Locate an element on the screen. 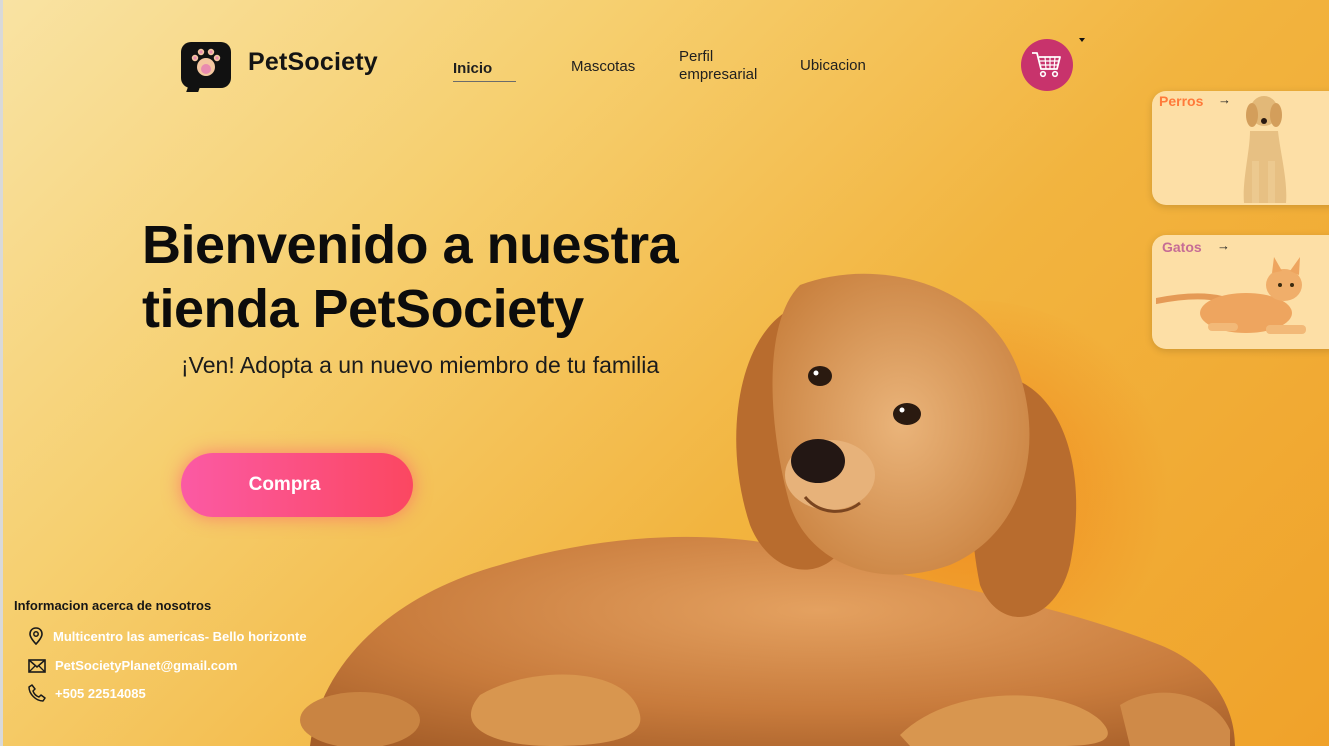 This screenshot has height=746, width=1329. cat-image is located at coordinates (1231, 295).